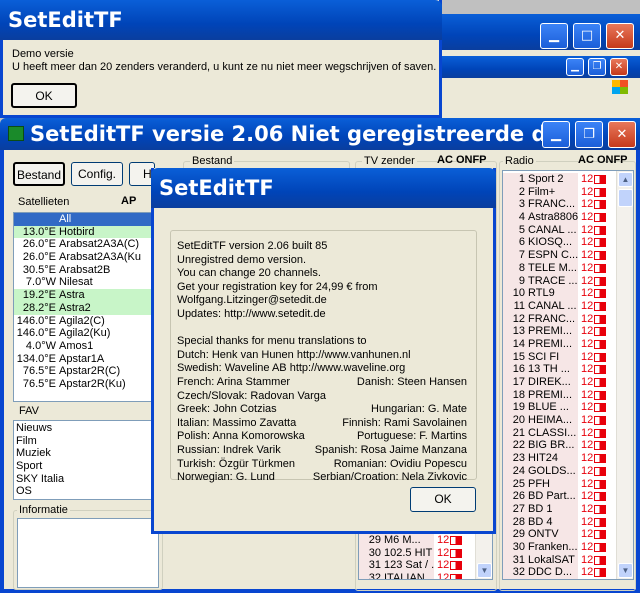 The height and width of the screenshot is (593, 640). I want to click on satellite-row: 13.0°E Hotbird, so click(88, 232).